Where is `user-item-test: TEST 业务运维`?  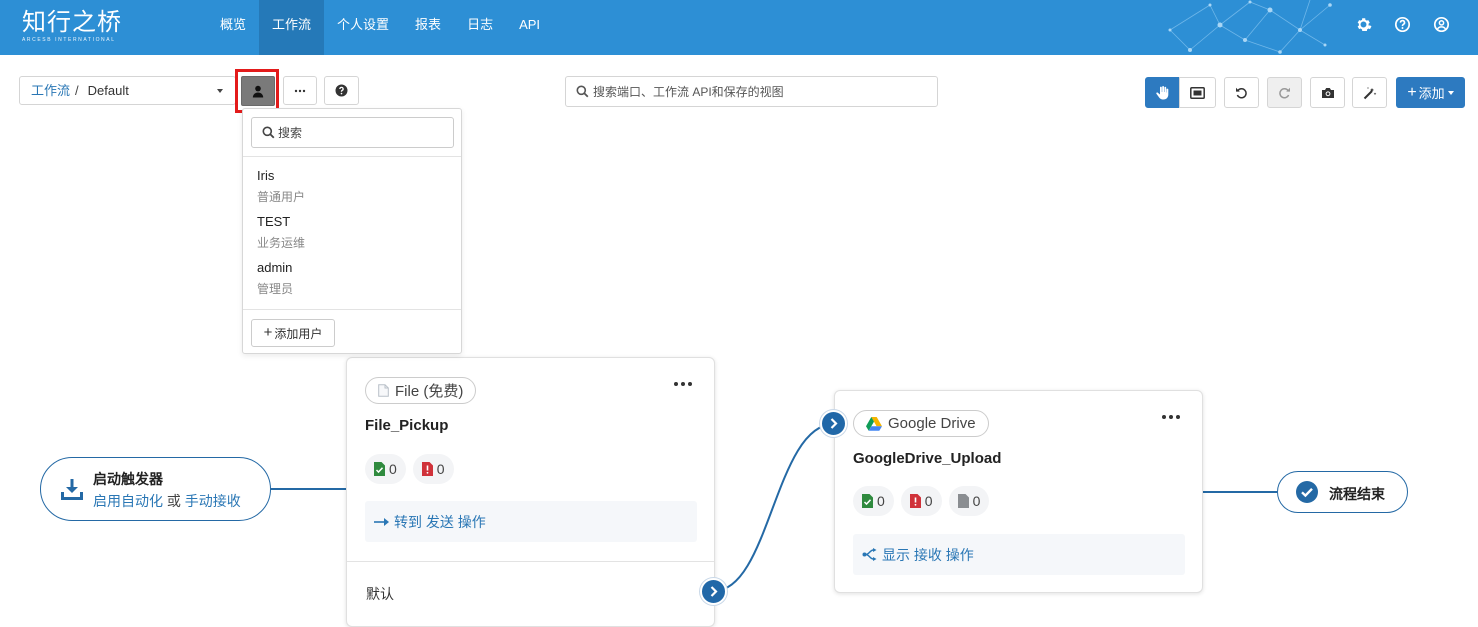
user-item-test: TEST 业务运维 is located at coordinates (352, 232).